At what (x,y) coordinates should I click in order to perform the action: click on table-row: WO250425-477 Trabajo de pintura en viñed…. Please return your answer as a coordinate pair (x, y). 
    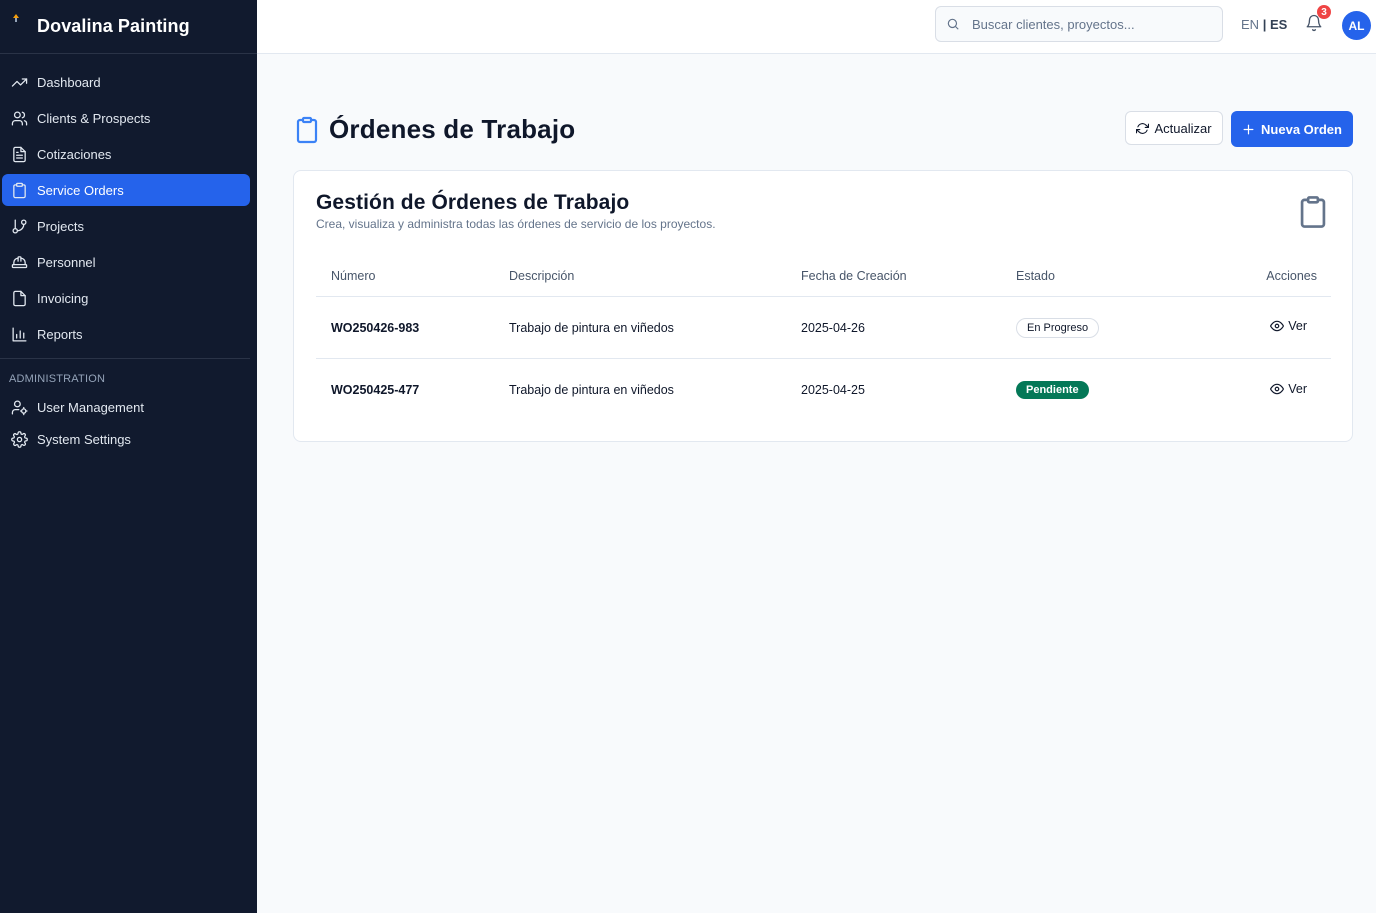
    Looking at the image, I should click on (823, 390).